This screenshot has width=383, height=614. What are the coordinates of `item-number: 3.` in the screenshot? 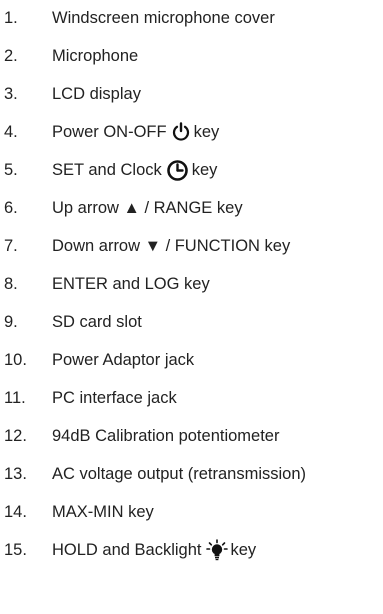 It's located at (11, 93).